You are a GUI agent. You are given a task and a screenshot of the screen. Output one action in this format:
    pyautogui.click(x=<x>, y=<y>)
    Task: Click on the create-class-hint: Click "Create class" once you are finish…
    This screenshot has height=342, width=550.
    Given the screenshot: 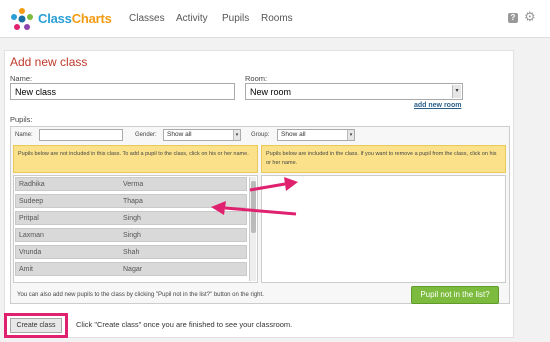 What is the action you would take?
    pyautogui.click(x=184, y=324)
    